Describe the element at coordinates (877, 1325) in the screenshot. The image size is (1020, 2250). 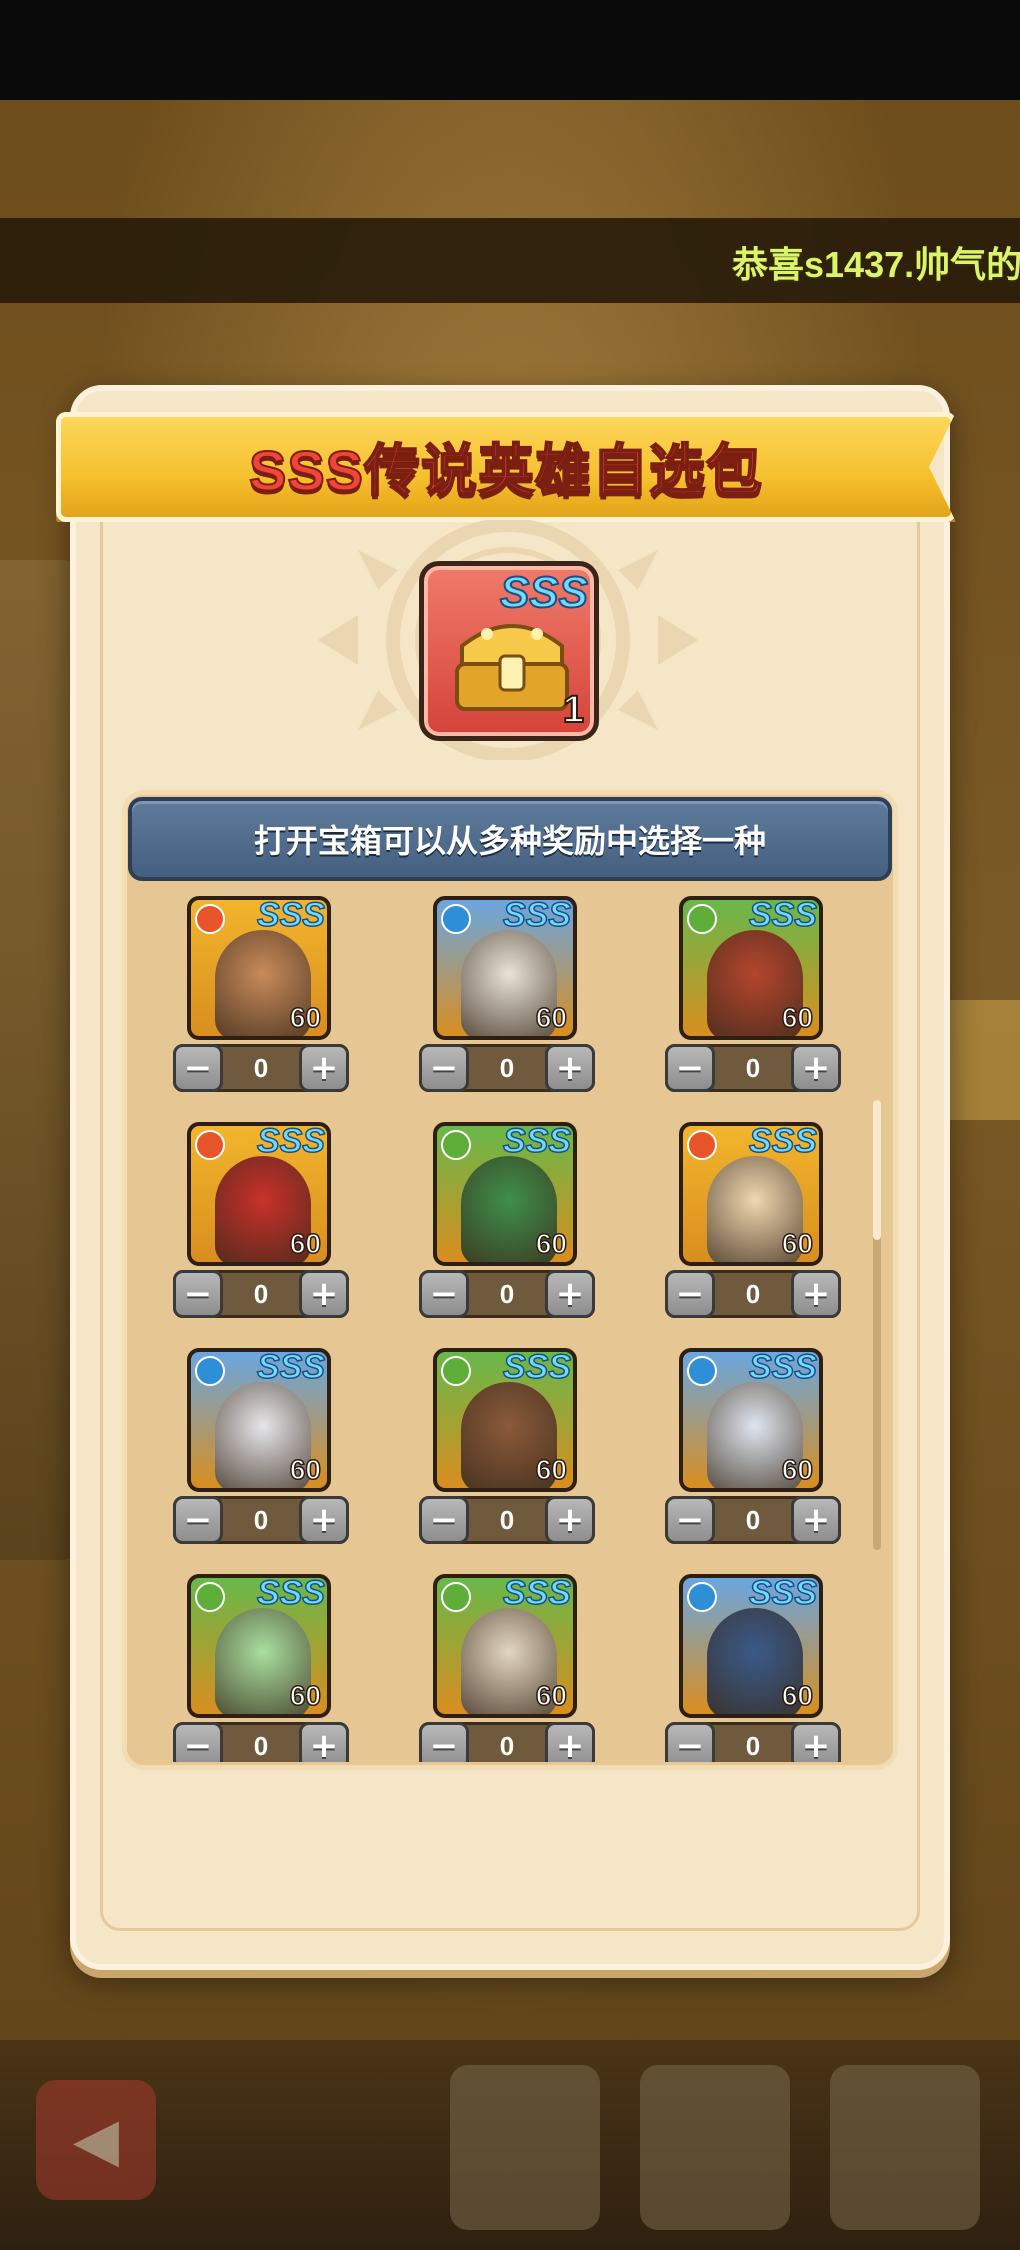
I see `scrollbar` at that location.